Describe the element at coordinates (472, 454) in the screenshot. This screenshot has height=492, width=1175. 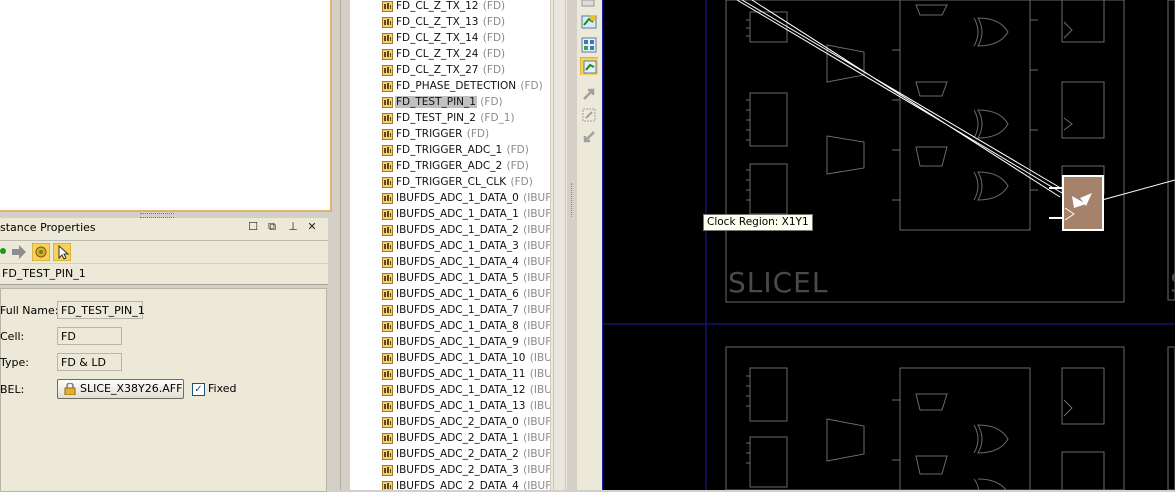
I see `tree-item: IBUFDS_ADC_2_DATA_2 (IBUFI` at that location.